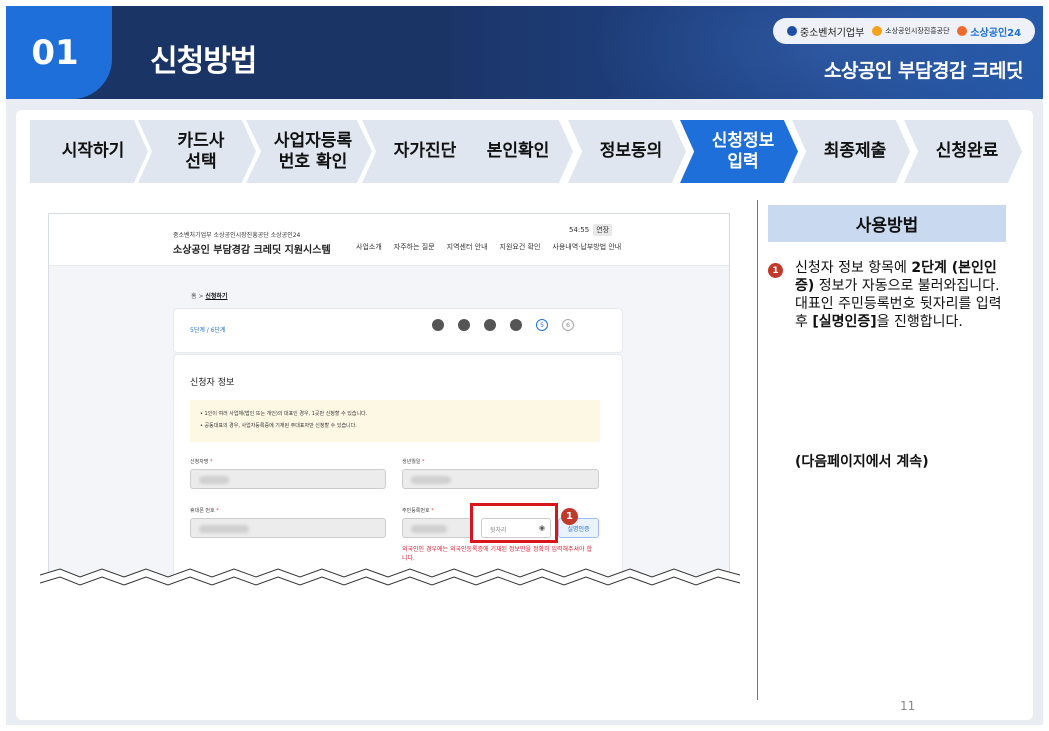  What do you see at coordinates (989, 31) in the screenshot?
I see `sbiz24-logo: 소상공인24` at bounding box center [989, 31].